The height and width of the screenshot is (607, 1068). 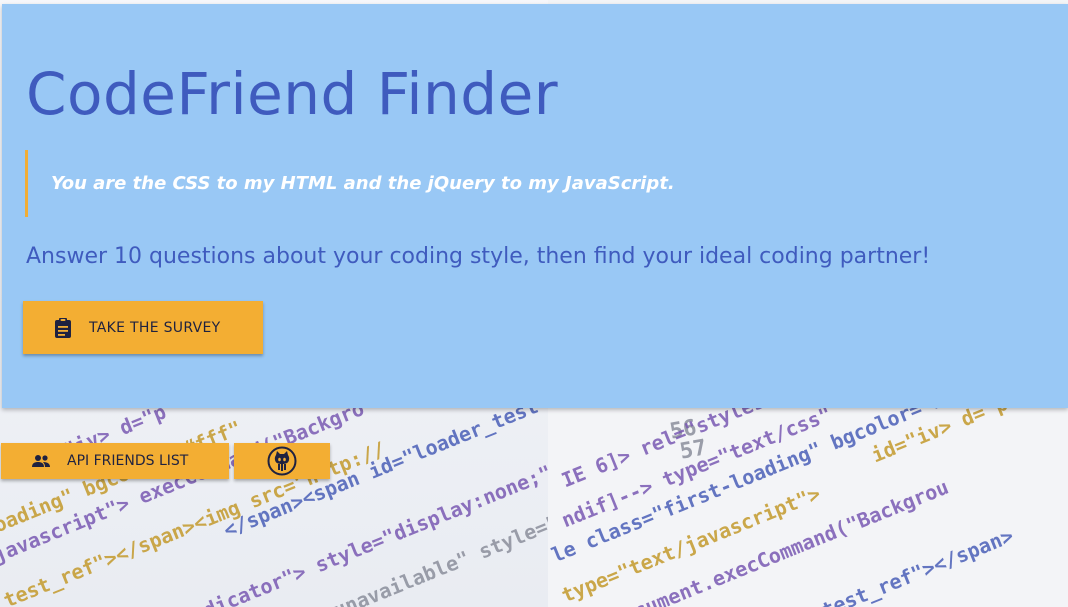 What do you see at coordinates (292, 94) in the screenshot?
I see `page-title: CodeFriend Finder` at bounding box center [292, 94].